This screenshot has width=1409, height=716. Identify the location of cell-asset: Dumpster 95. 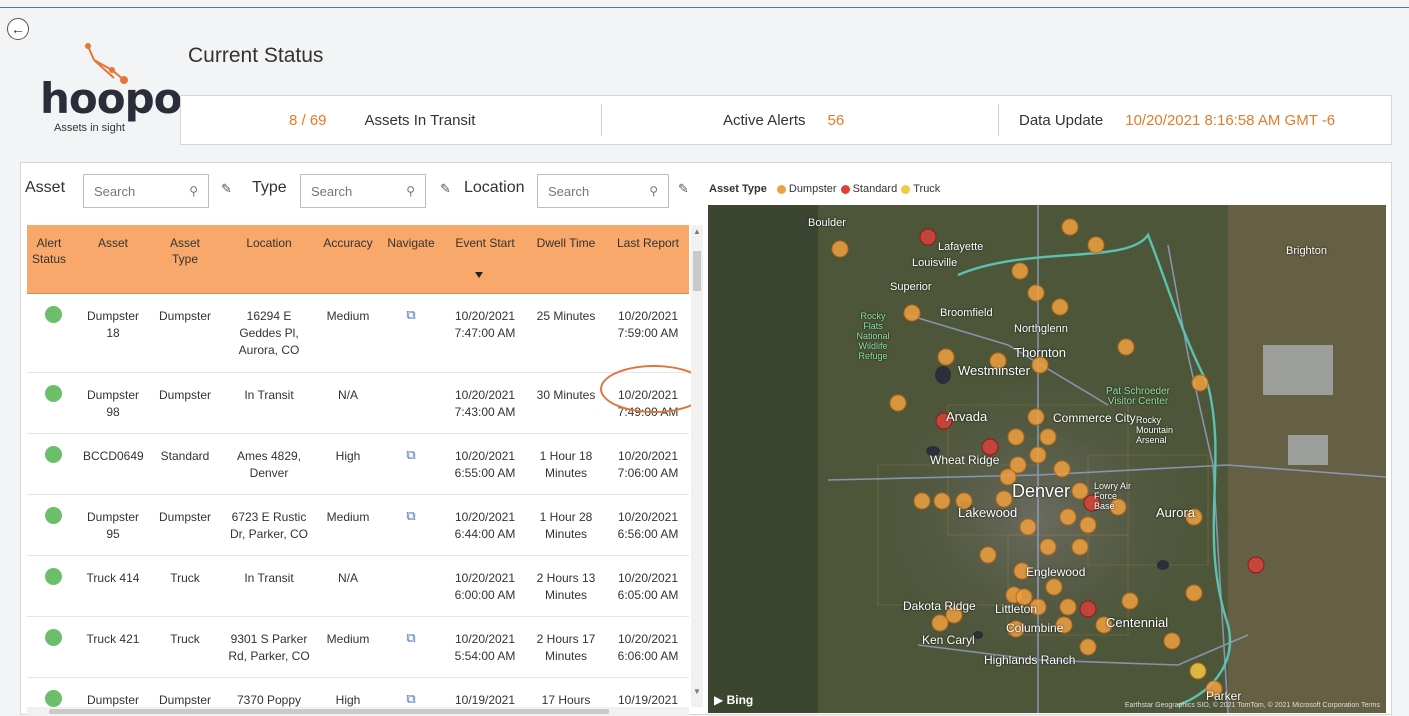
(112, 525).